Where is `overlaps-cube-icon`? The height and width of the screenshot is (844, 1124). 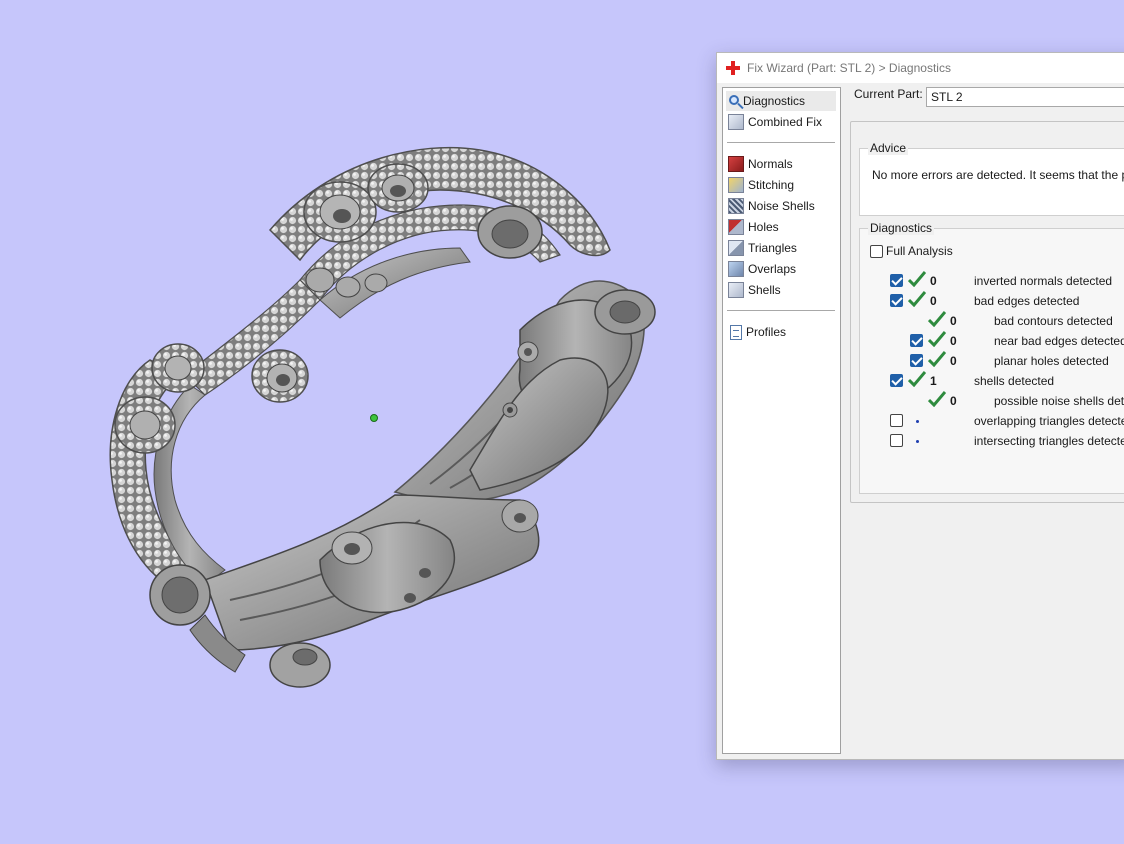 overlaps-cube-icon is located at coordinates (736, 269).